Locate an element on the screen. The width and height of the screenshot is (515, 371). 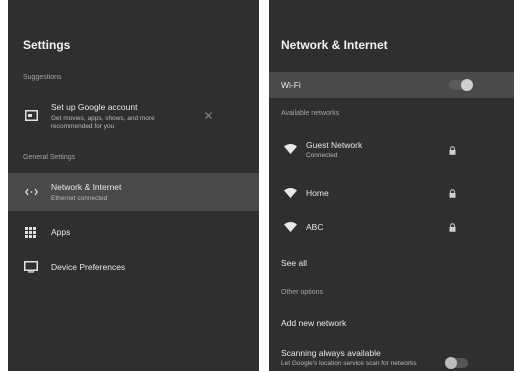
scanning-toggle is located at coordinates (456, 363).